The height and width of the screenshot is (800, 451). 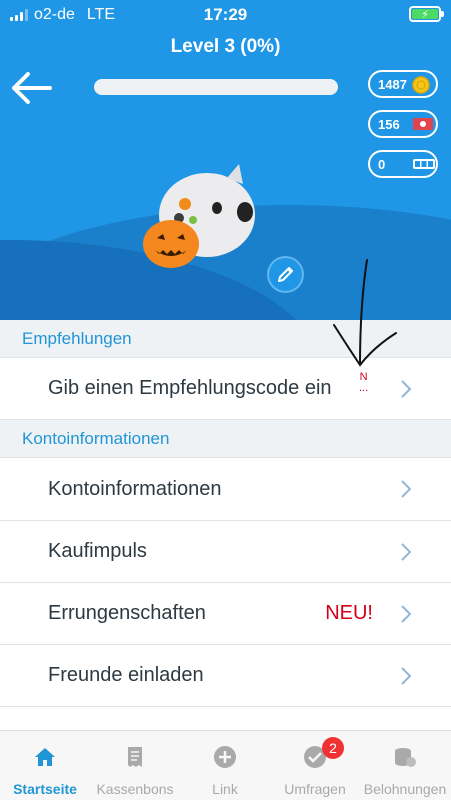 I want to click on pencil-icon, so click(x=285, y=274).